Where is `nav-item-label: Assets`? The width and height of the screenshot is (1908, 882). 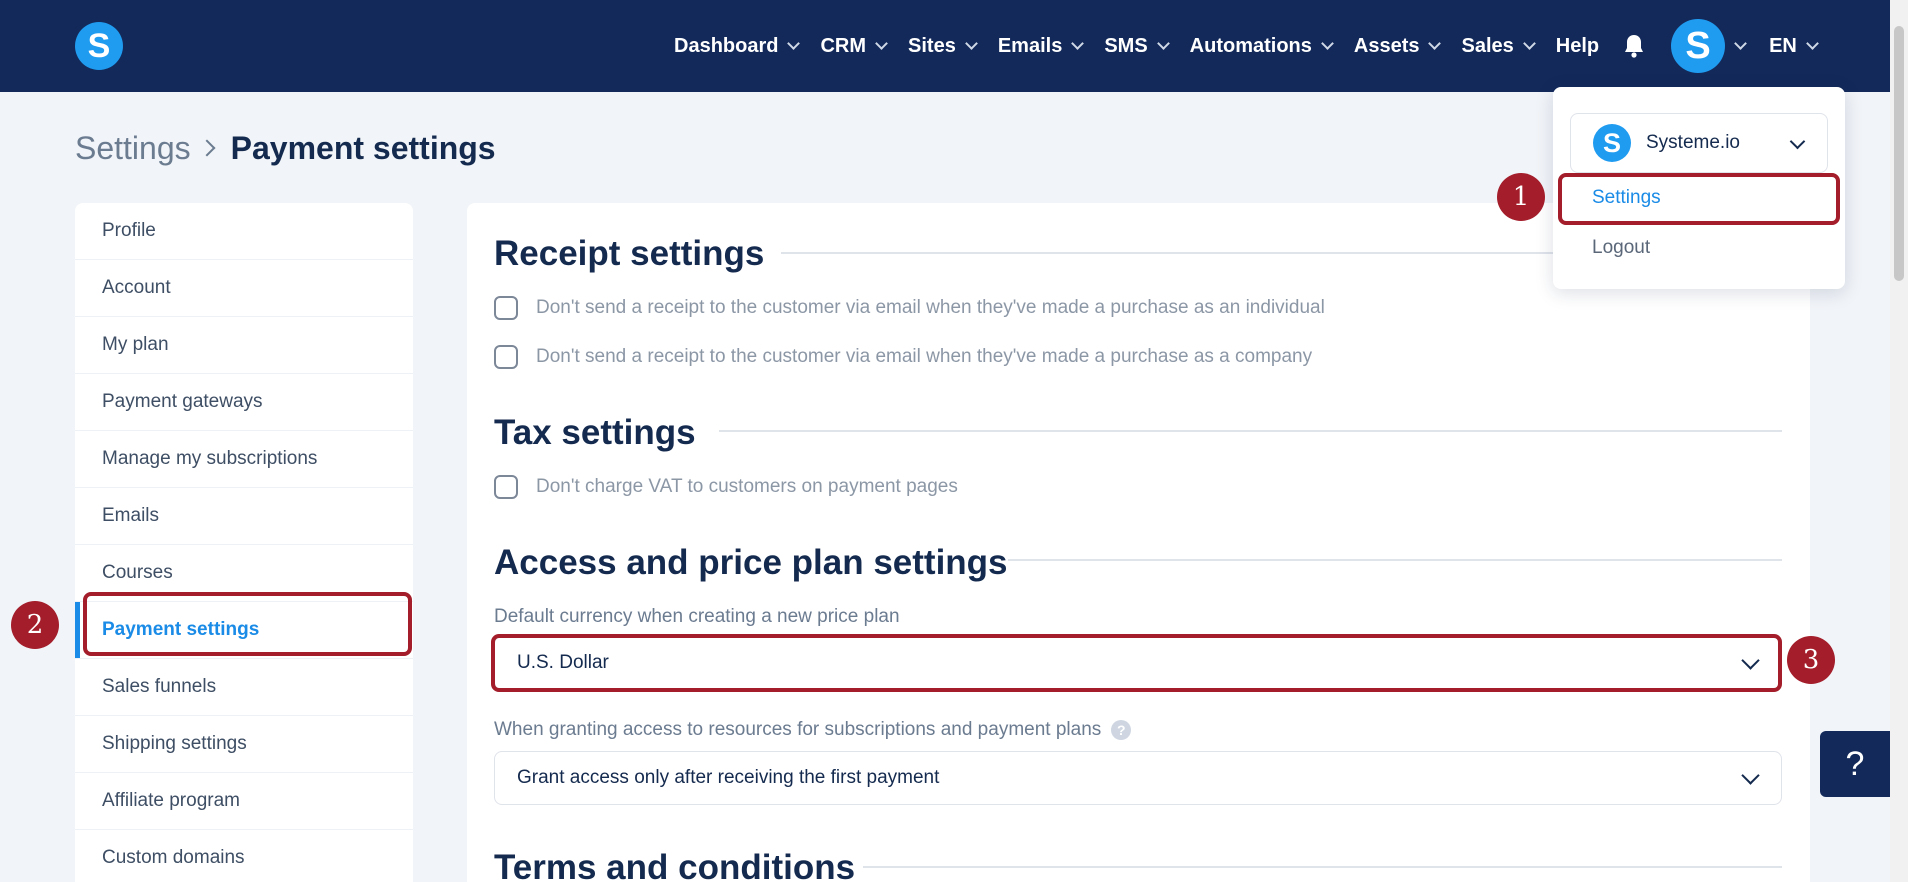
nav-item-label: Assets is located at coordinates (1386, 45).